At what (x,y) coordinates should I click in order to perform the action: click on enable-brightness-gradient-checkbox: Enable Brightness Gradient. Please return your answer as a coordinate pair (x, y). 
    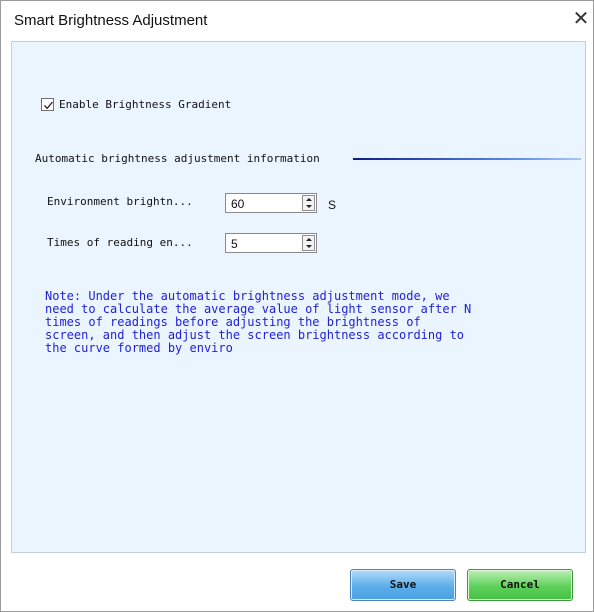
    Looking at the image, I should click on (136, 104).